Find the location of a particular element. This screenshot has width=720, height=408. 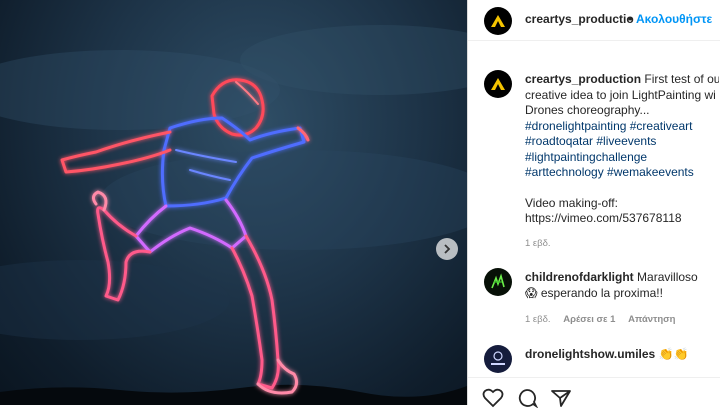

hashtag-line: #lightpaintingchallenge is located at coordinates (622, 158).